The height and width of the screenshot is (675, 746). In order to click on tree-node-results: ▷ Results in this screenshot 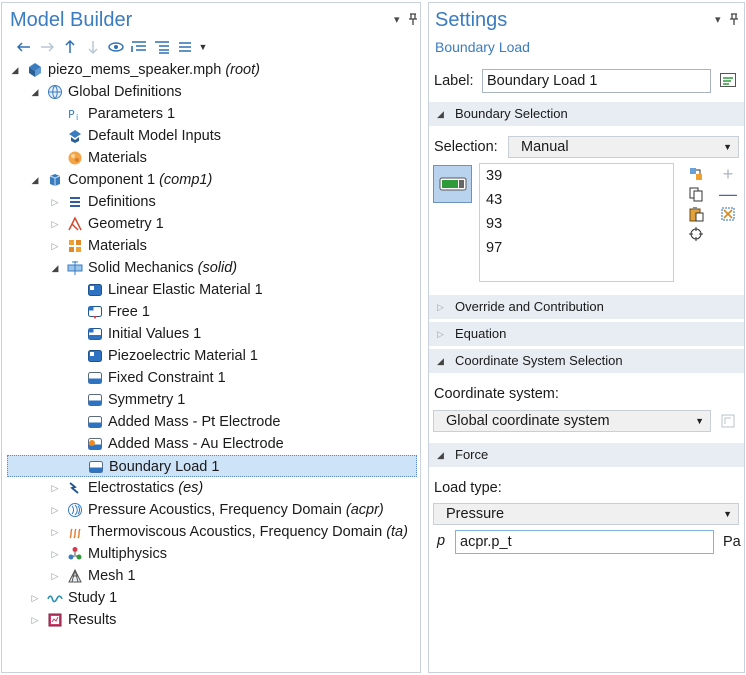, I will do `click(212, 620)`.